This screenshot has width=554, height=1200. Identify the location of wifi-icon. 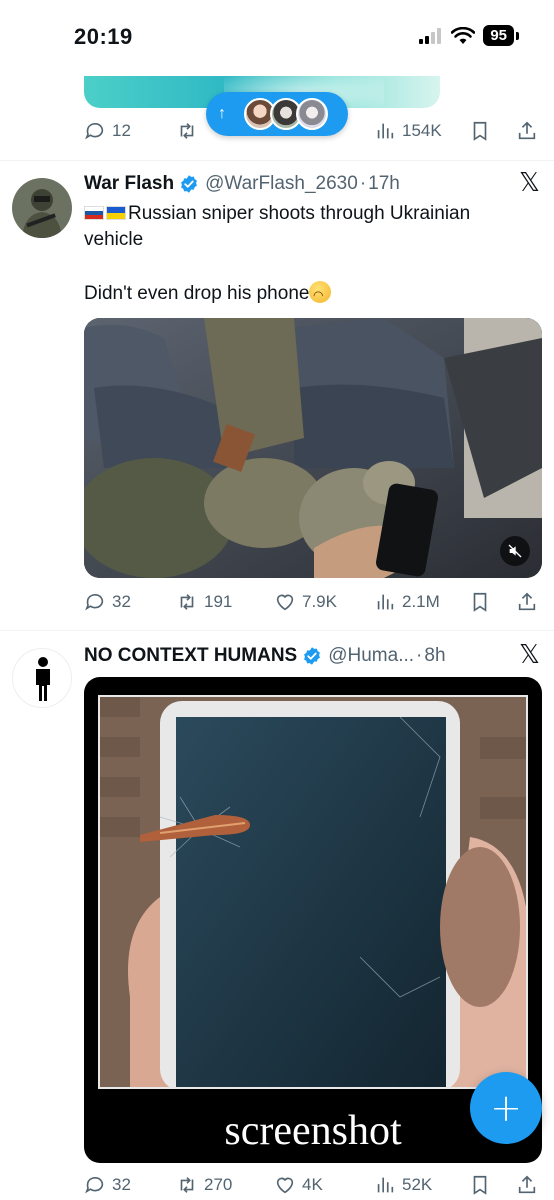
(463, 35).